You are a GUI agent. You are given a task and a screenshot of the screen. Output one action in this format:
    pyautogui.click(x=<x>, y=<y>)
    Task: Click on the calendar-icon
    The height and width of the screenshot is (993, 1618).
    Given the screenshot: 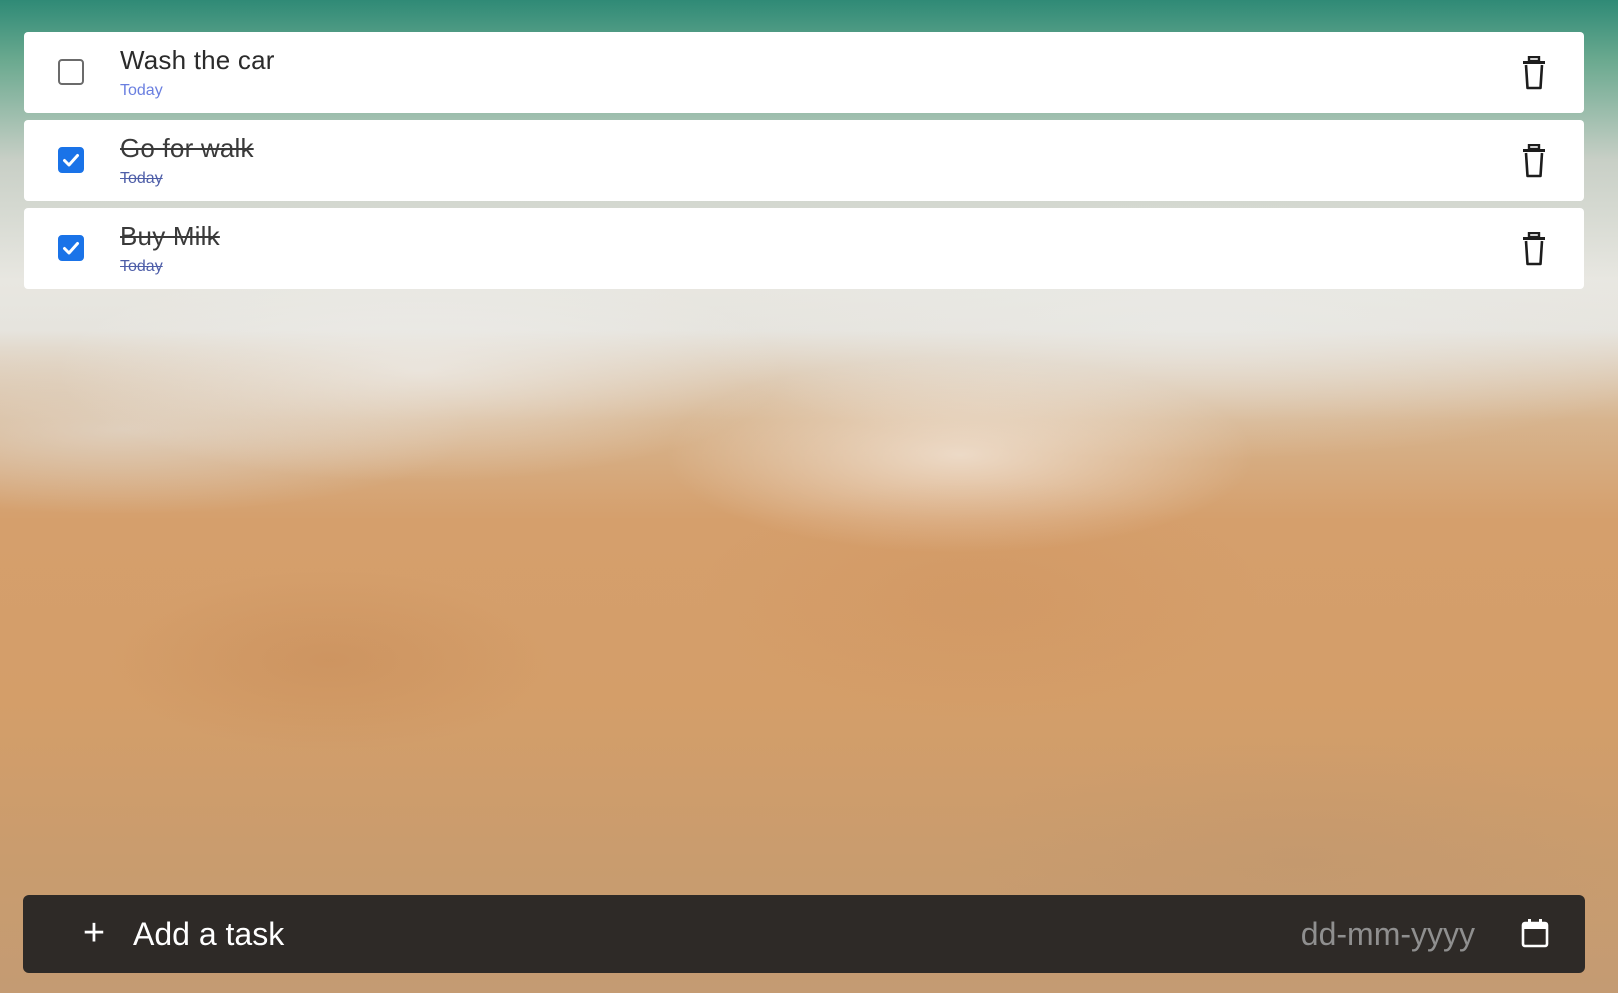 What is the action you would take?
    pyautogui.click(x=1535, y=933)
    